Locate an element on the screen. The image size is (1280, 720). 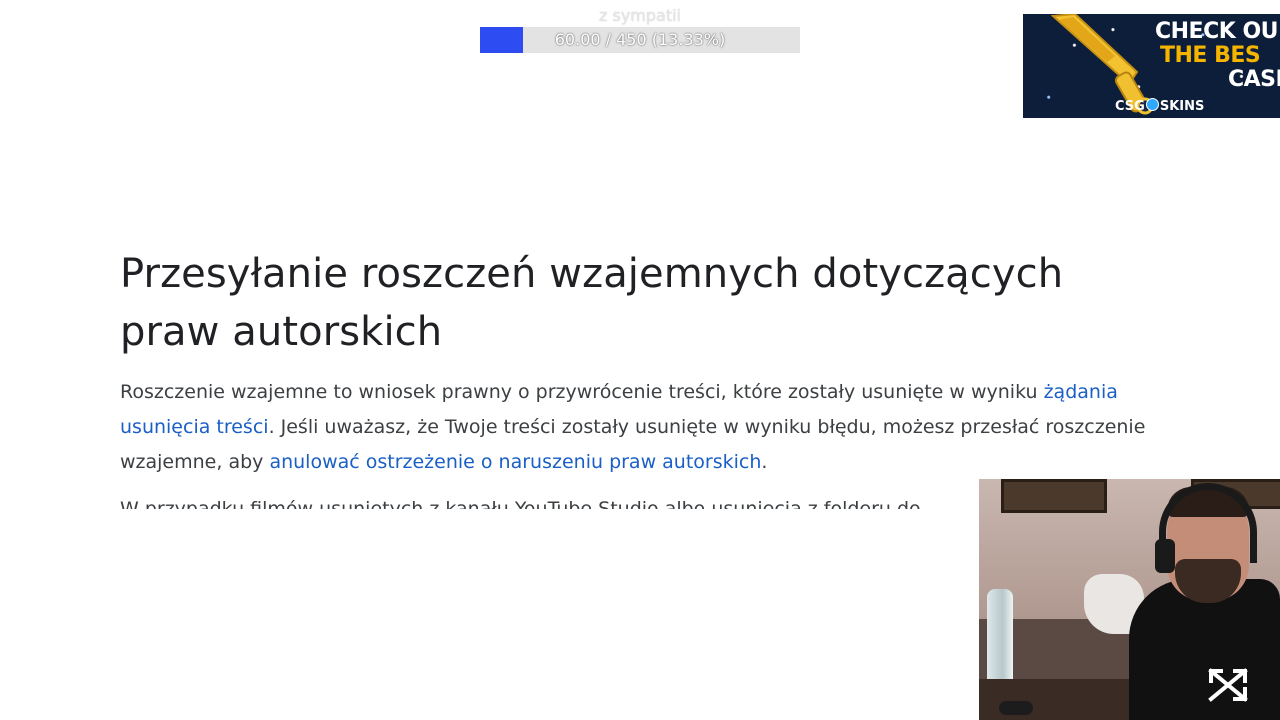
brand-right: SKINS is located at coordinates (1182, 106).